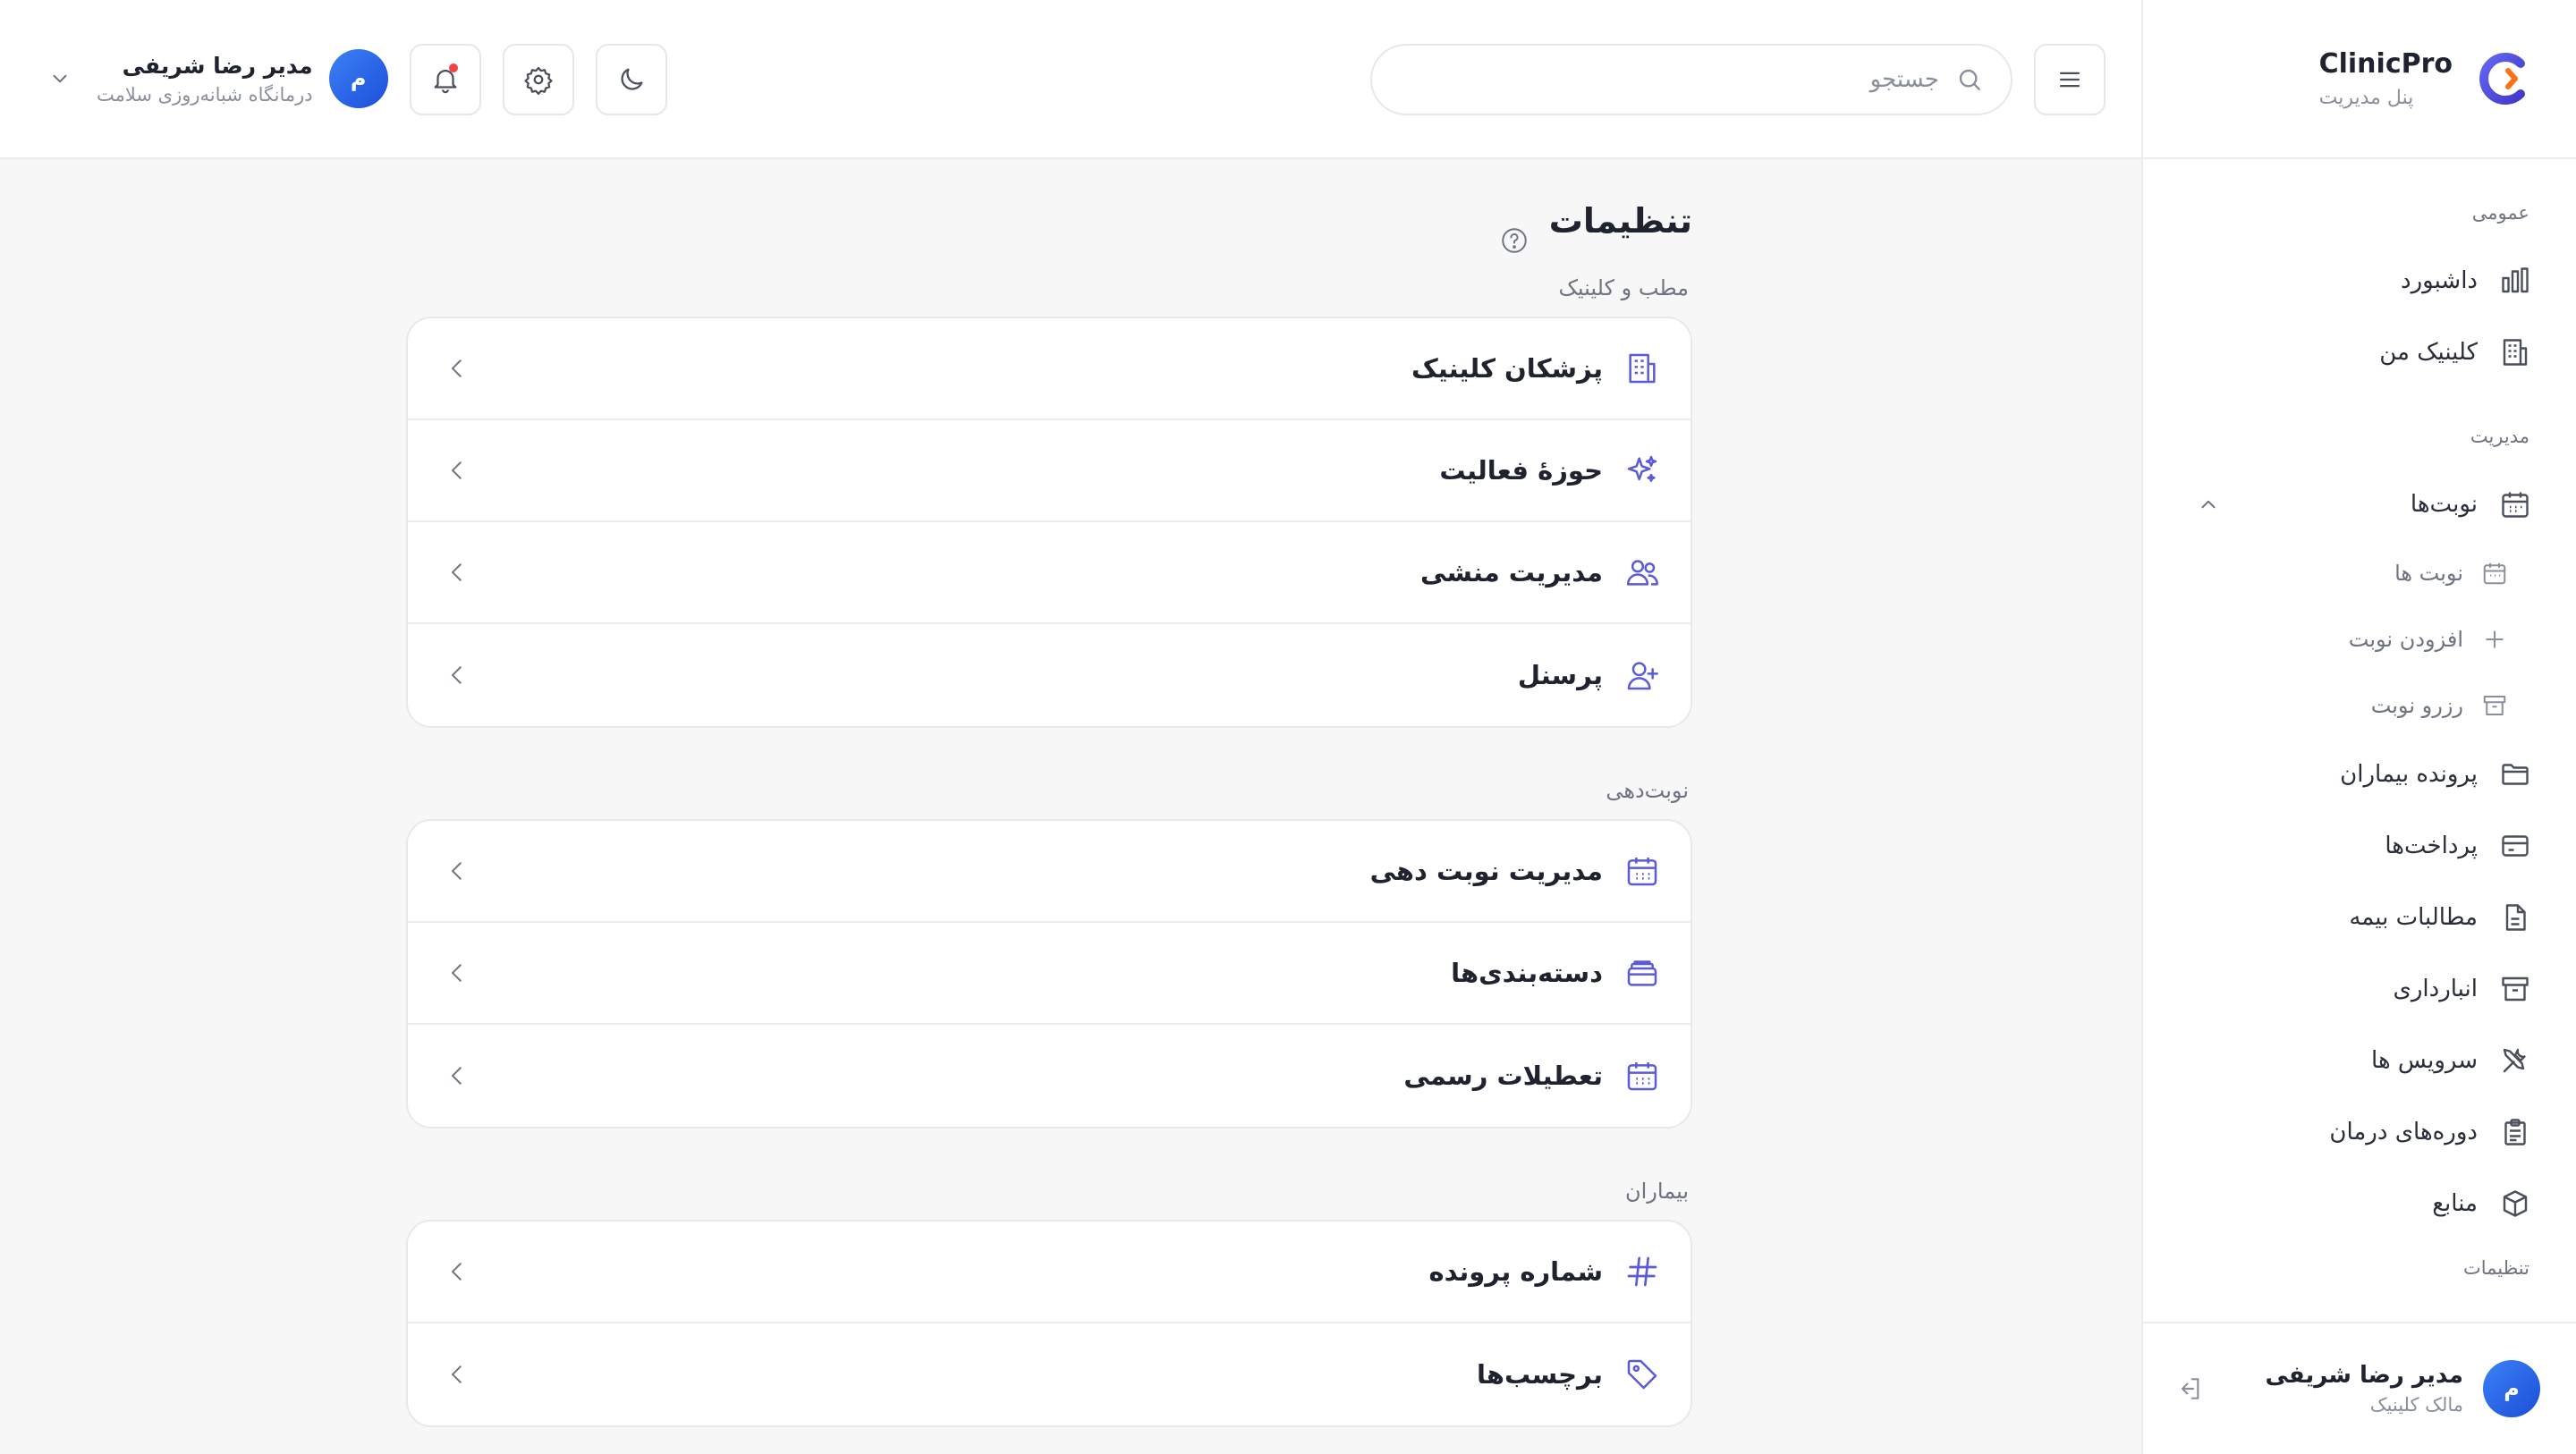  What do you see at coordinates (2413, 917) in the screenshot?
I see `sidebar-item-label: مطالبات بیمه` at bounding box center [2413, 917].